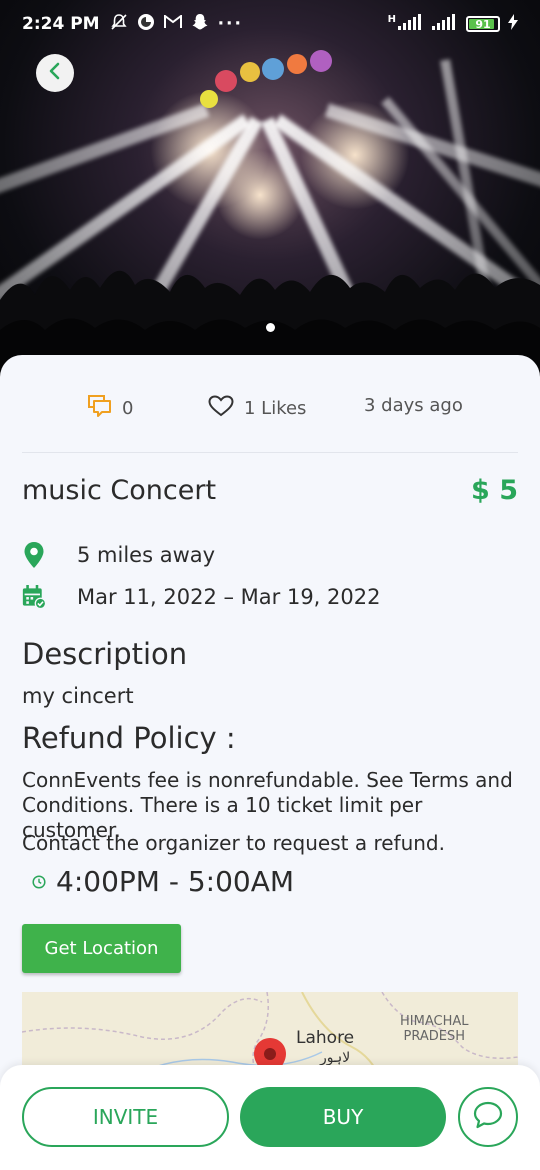 This screenshot has height=1170, width=540. What do you see at coordinates (270, 24) in the screenshot?
I see `status-bar: 2:24 PM ··· H 91` at bounding box center [270, 24].